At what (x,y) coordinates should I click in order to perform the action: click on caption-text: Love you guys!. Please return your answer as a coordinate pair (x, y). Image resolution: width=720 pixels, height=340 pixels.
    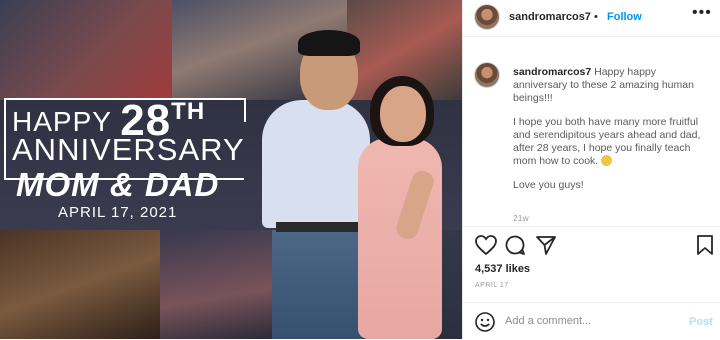
    Looking at the image, I should click on (548, 185).